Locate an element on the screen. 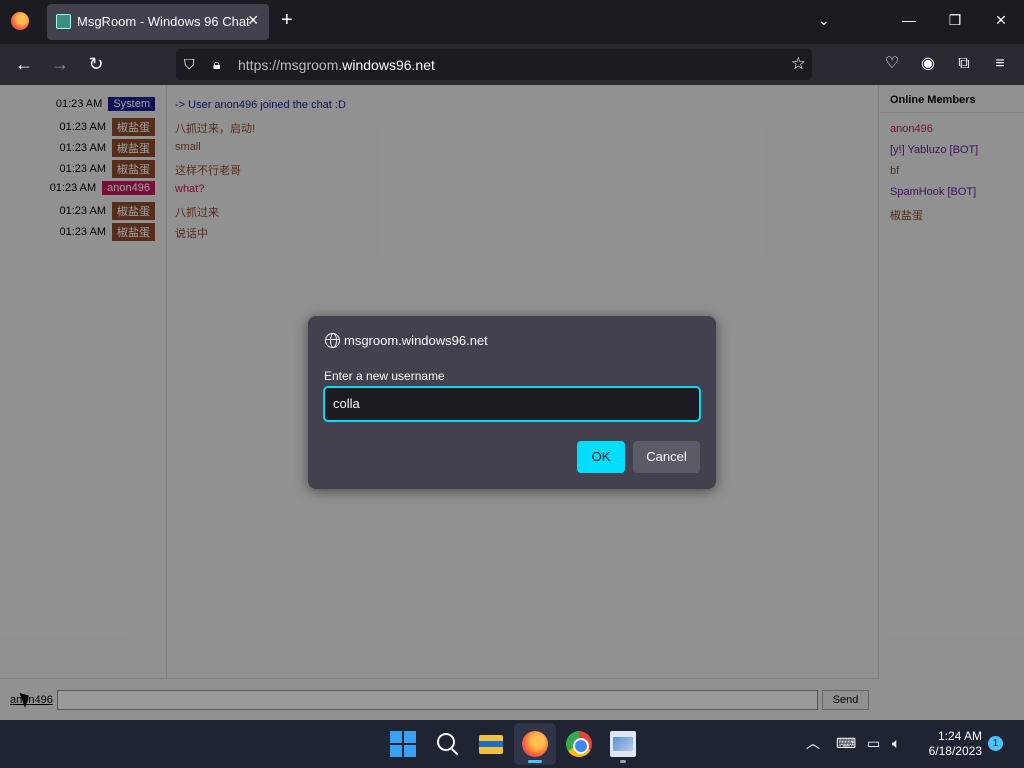 The width and height of the screenshot is (1024, 768). firefox-menu-icon is located at coordinates (20, 21).